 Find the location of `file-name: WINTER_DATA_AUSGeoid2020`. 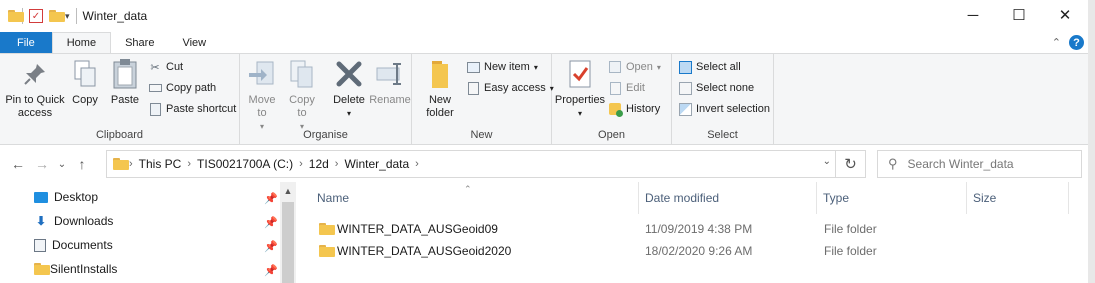

file-name: WINTER_DATA_AUSGeoid2020 is located at coordinates (424, 251).